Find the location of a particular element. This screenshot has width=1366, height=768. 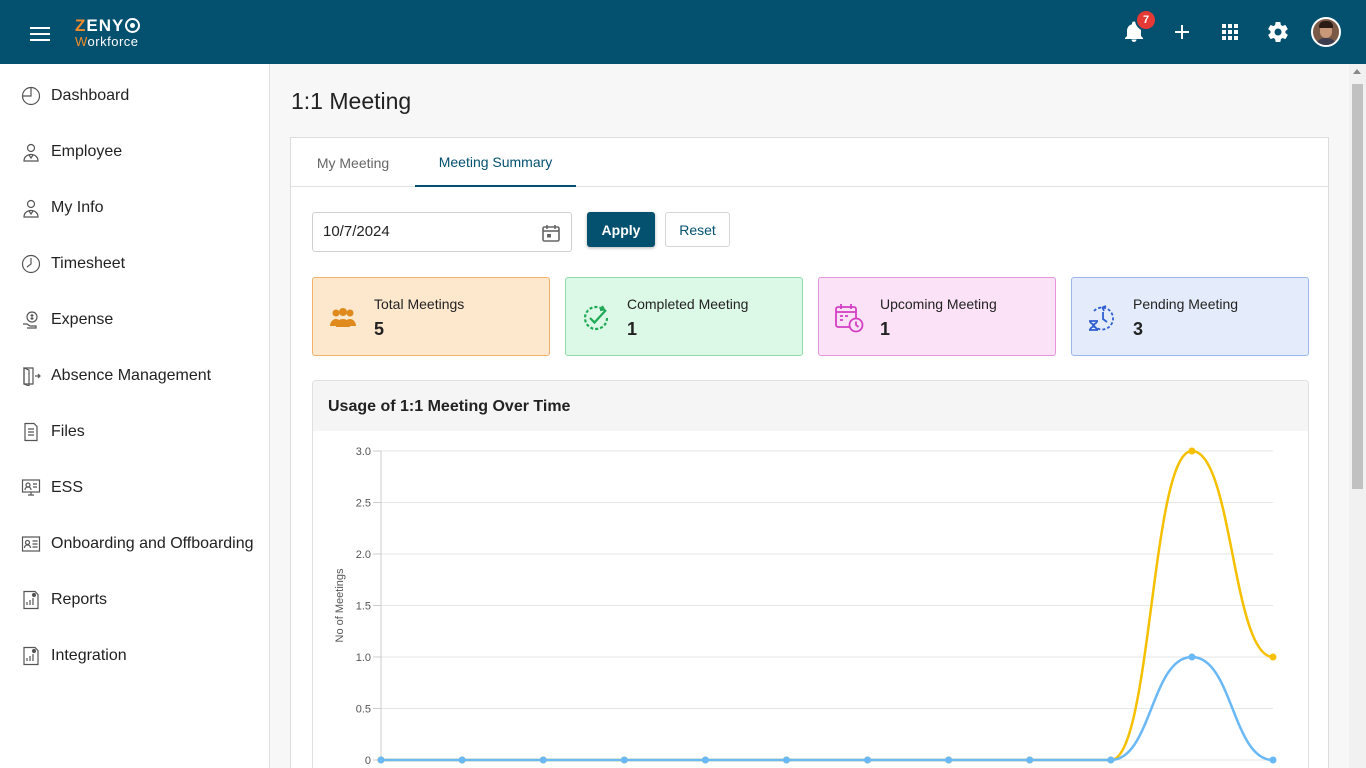

sidebar-item-label: Onboarding and Offboarding is located at coordinates (152, 543).